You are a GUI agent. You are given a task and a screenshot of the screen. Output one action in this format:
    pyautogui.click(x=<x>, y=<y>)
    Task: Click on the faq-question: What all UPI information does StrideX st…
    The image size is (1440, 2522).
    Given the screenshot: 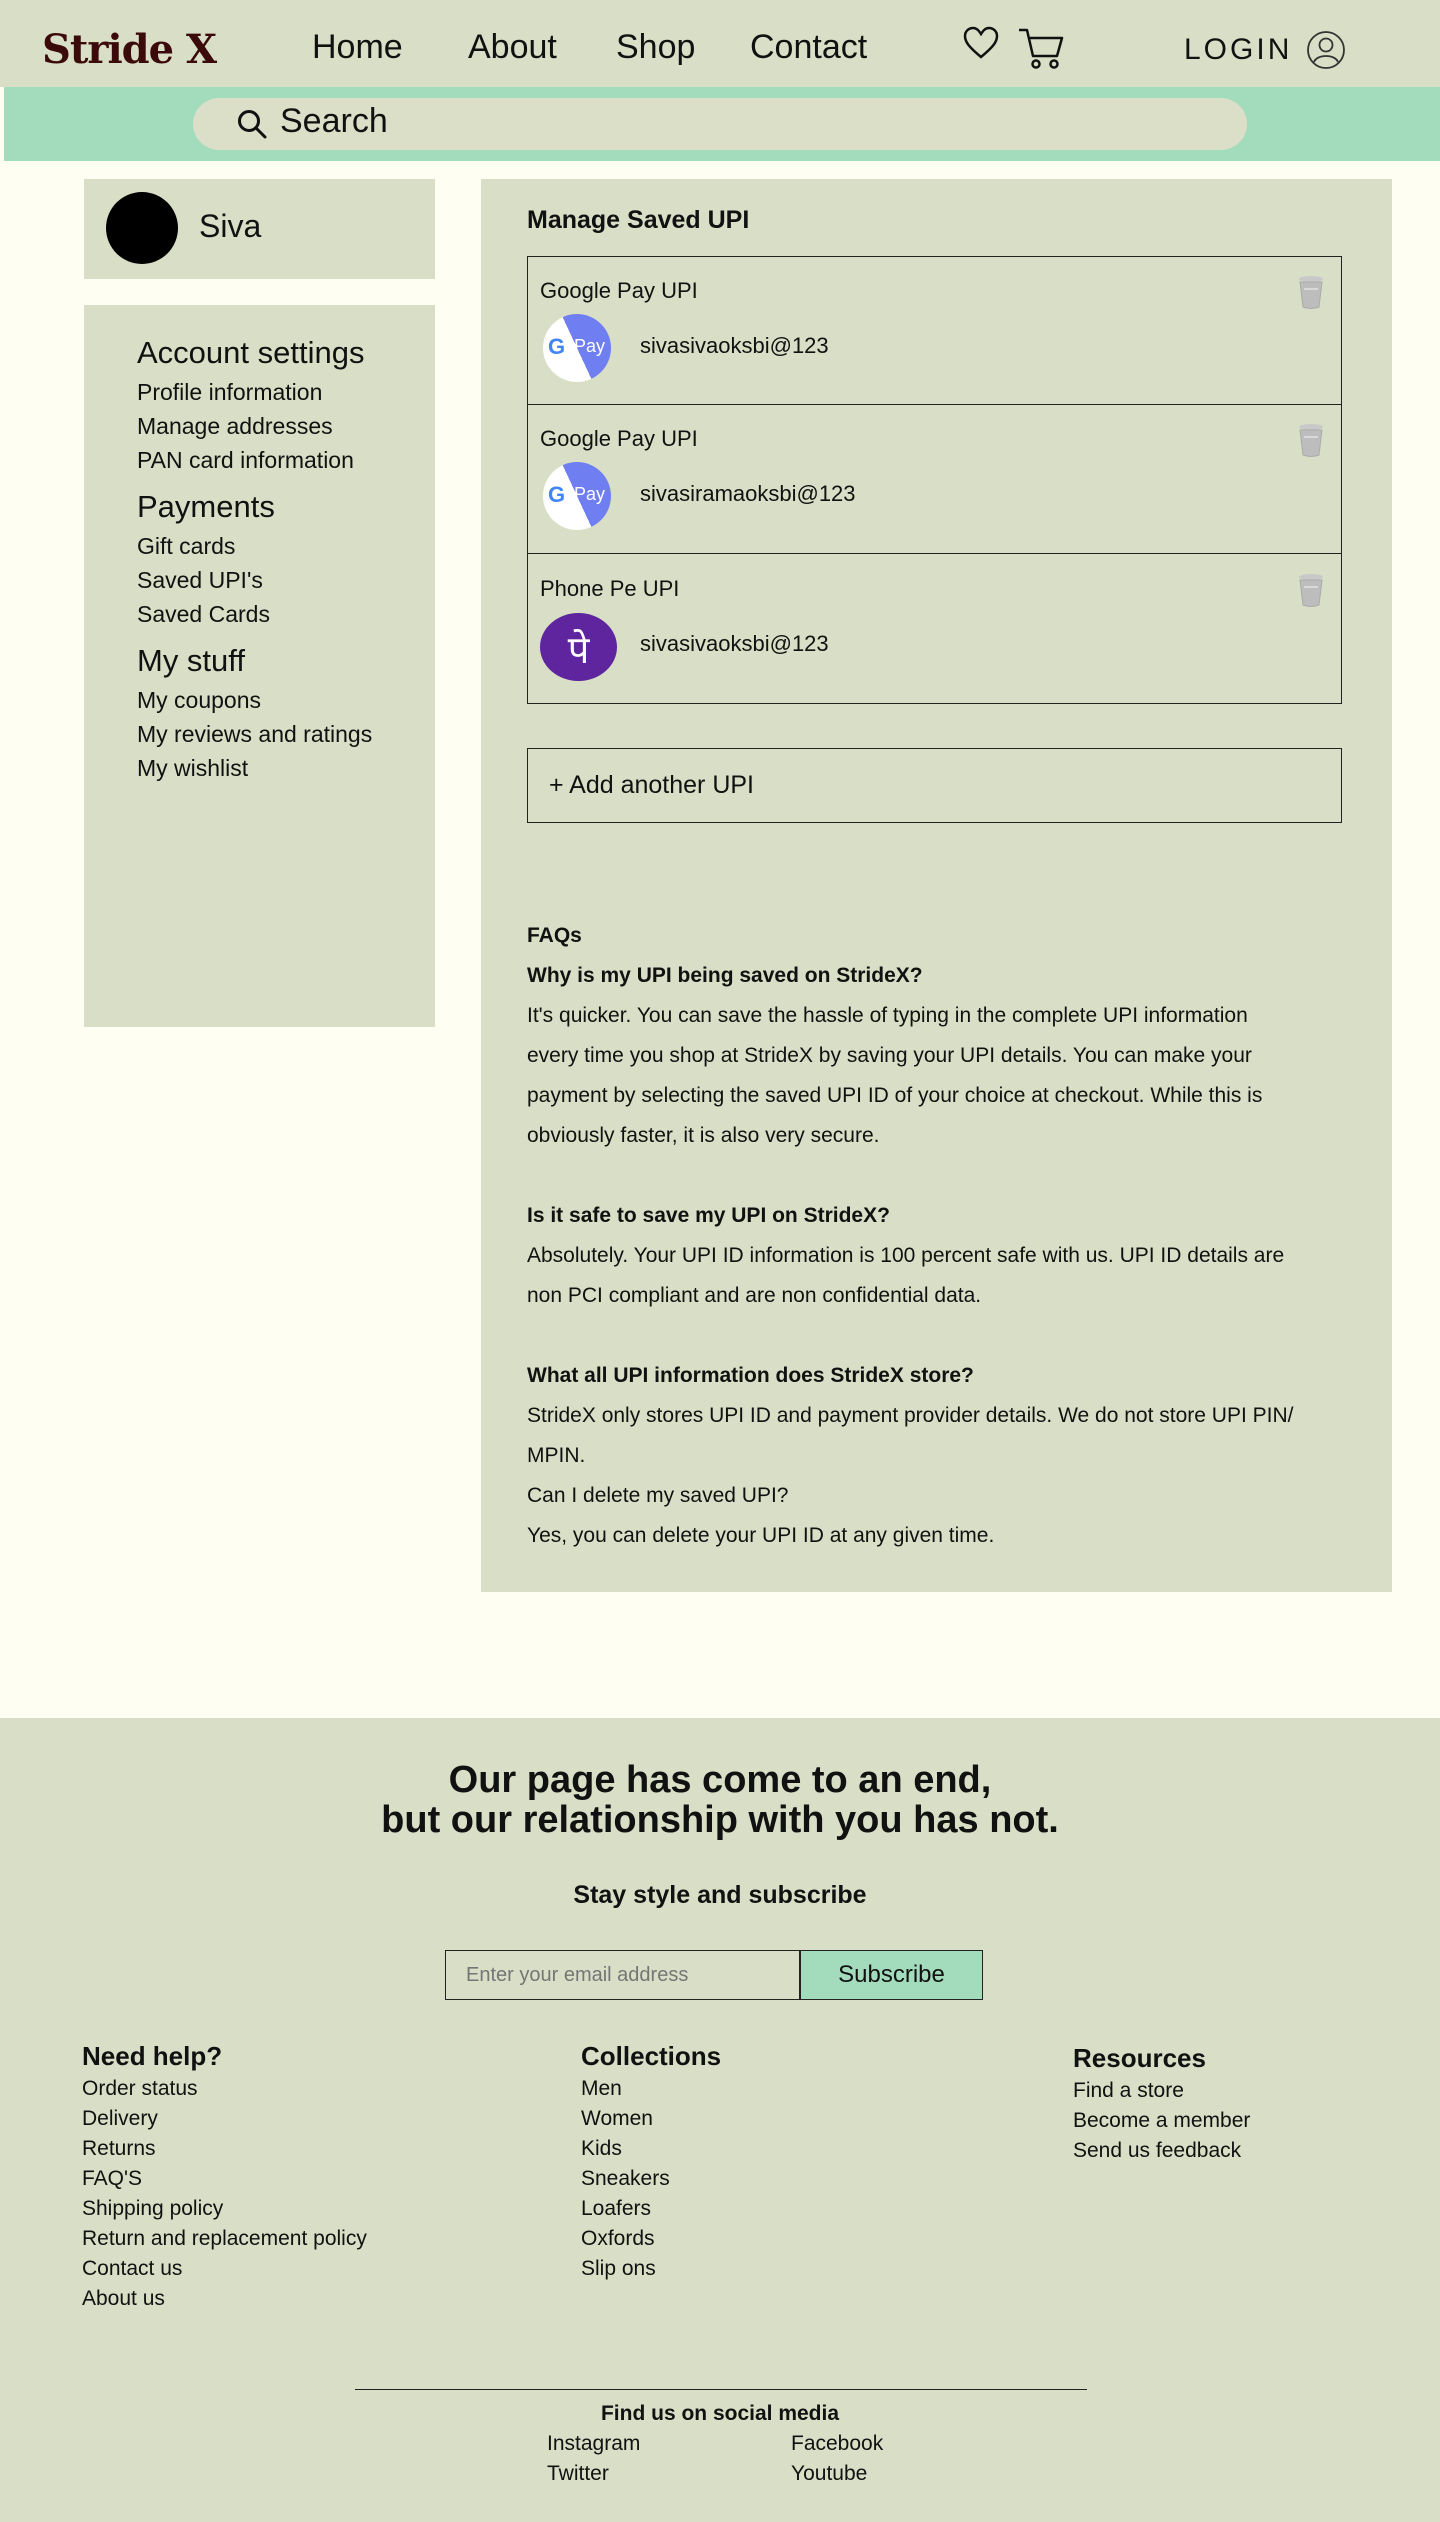 What is the action you would take?
    pyautogui.click(x=750, y=1375)
    